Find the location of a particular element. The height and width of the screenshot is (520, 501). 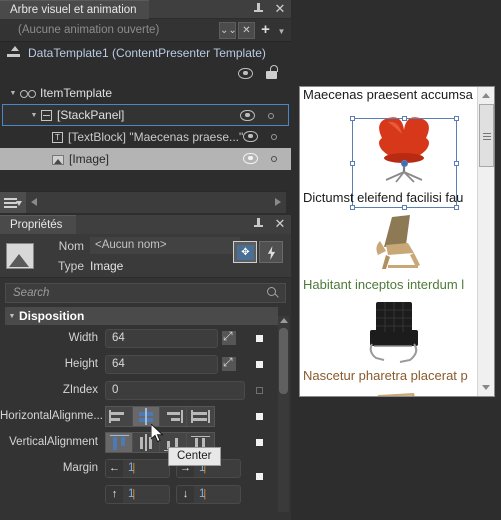

horizontal-scrollbar-track is located at coordinates (156, 202).